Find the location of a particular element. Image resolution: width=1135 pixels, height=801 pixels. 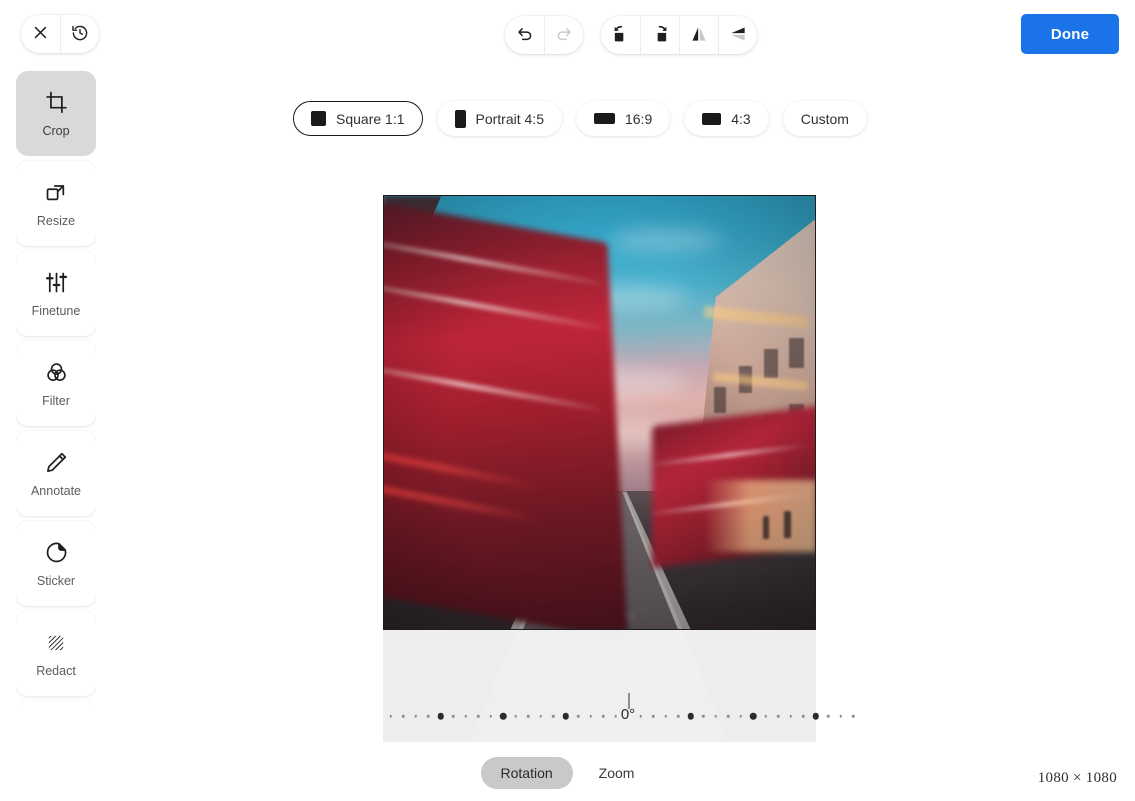

tool-filter: Filter is located at coordinates (56, 383).